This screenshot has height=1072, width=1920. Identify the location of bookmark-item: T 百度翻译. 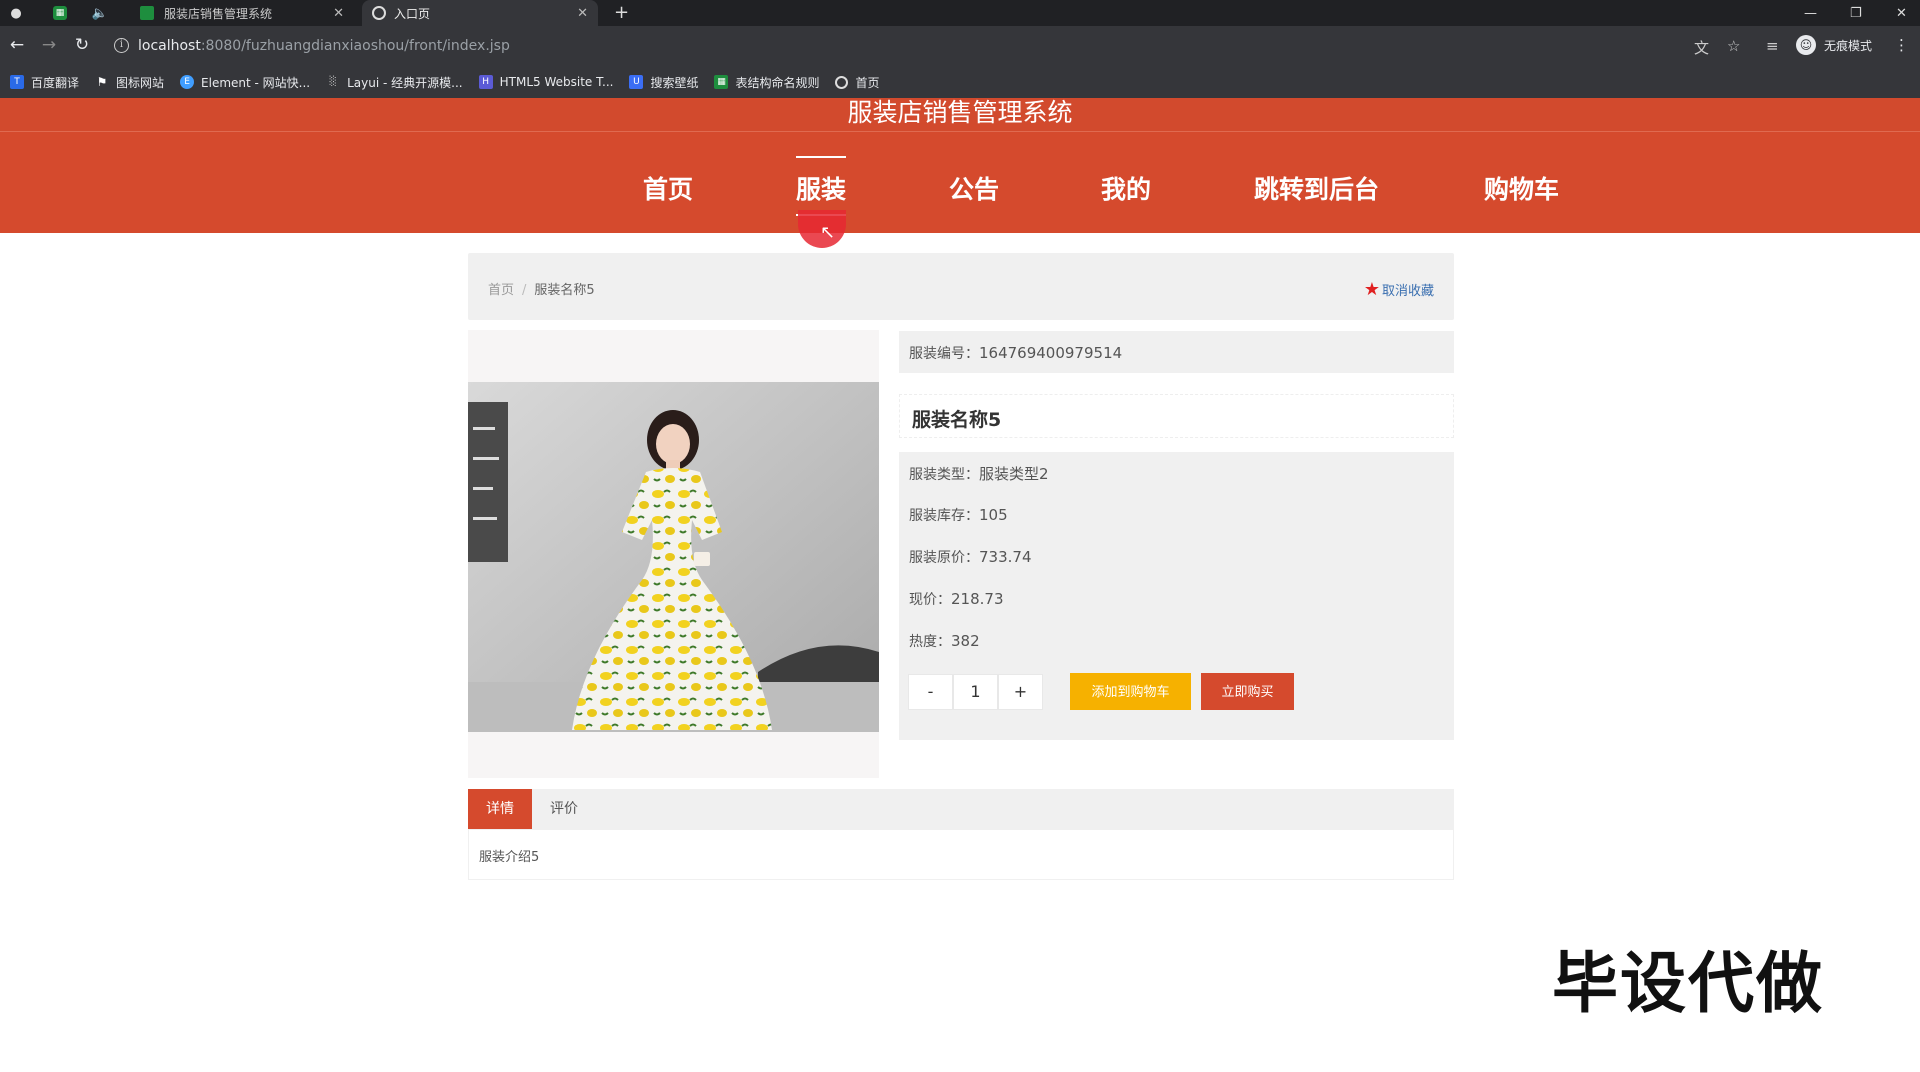
(44, 82).